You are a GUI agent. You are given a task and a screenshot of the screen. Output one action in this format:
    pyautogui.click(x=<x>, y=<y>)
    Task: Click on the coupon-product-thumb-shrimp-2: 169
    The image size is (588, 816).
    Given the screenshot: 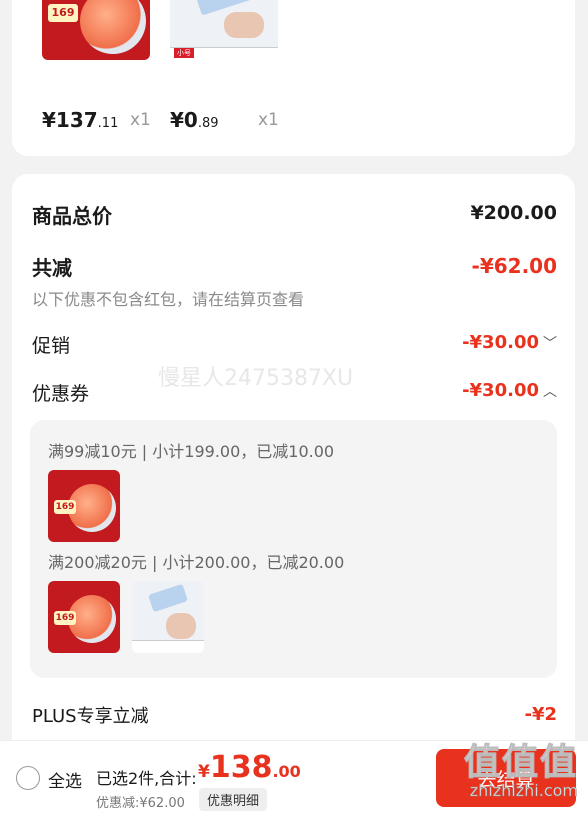 What is the action you would take?
    pyautogui.click(x=84, y=617)
    